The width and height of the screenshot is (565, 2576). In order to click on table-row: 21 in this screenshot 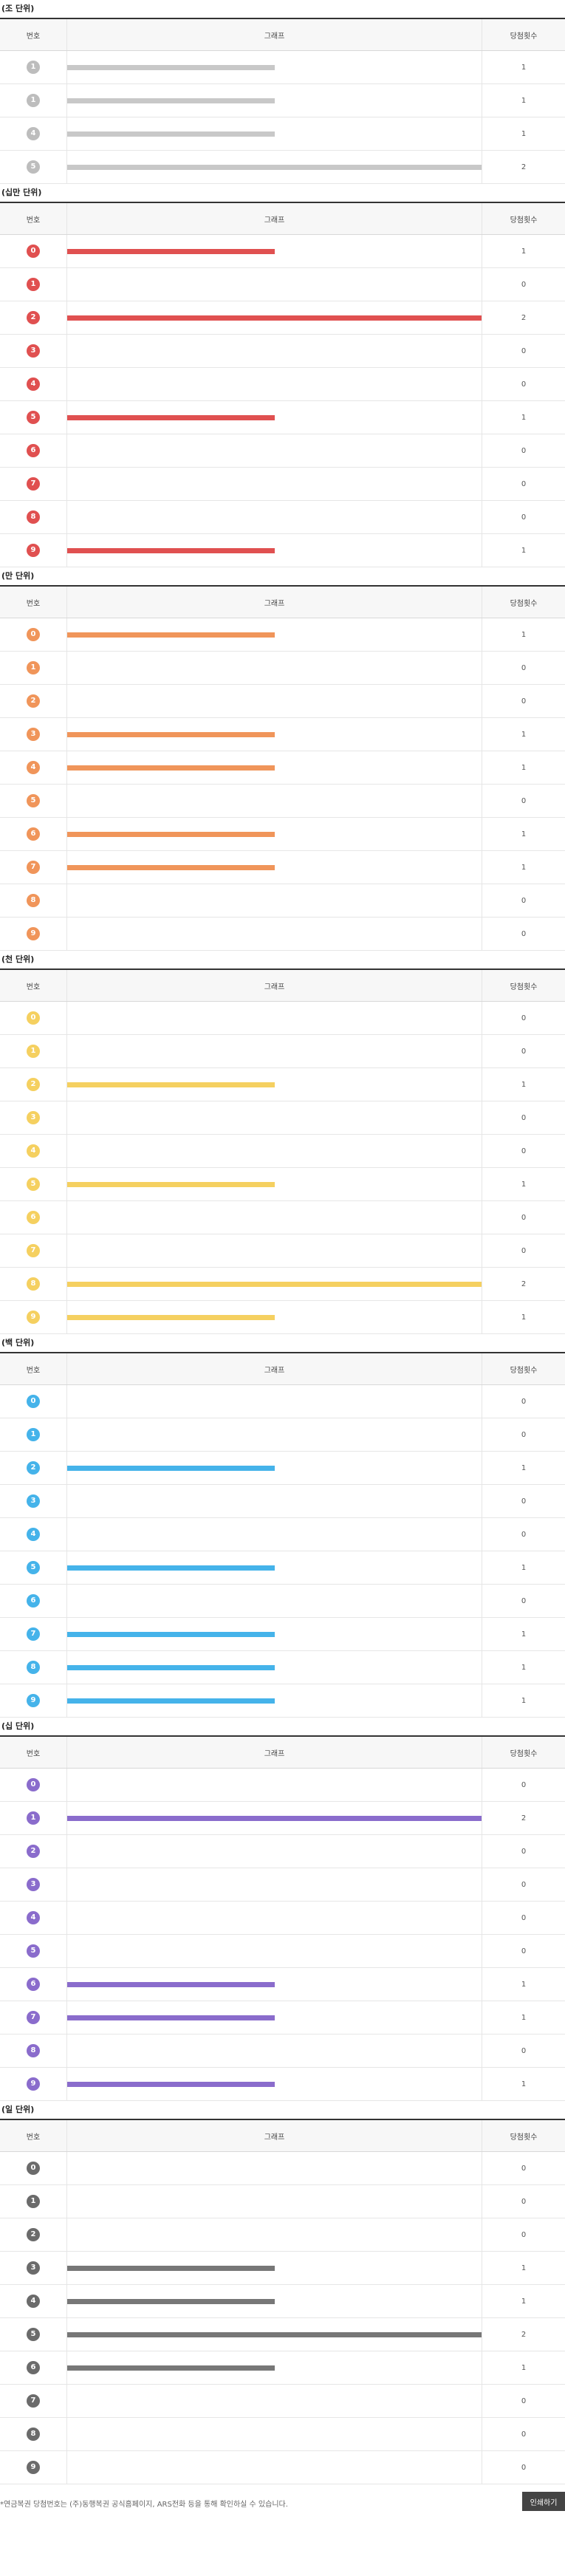, I will do `click(283, 1468)`.